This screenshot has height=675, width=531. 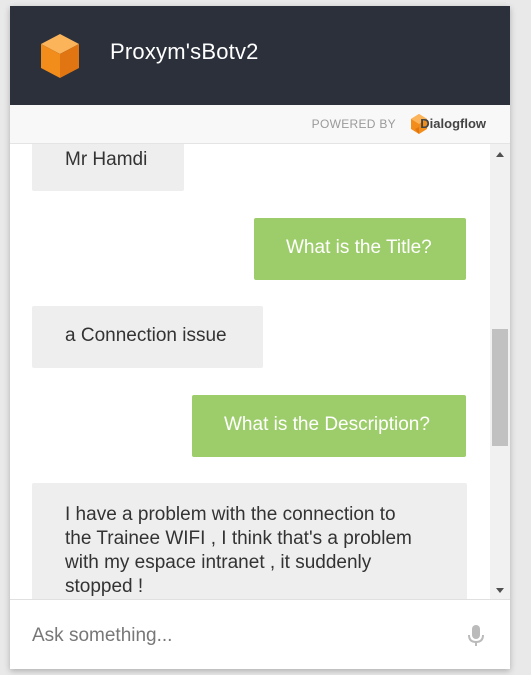 I want to click on scroll-up-arrow-icon, so click(x=500, y=154).